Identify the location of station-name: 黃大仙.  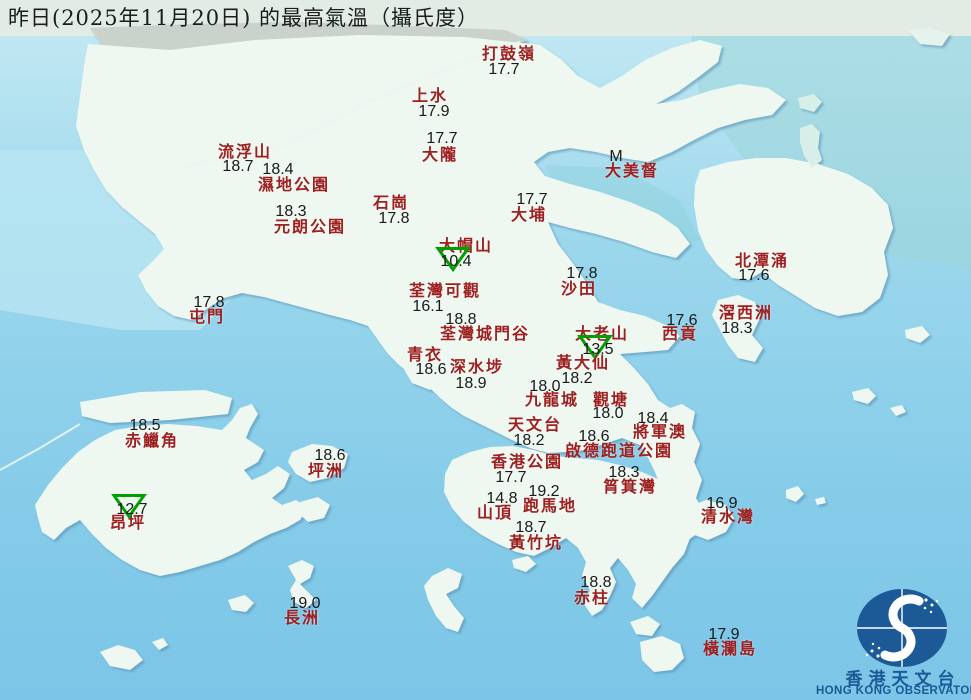
(583, 362).